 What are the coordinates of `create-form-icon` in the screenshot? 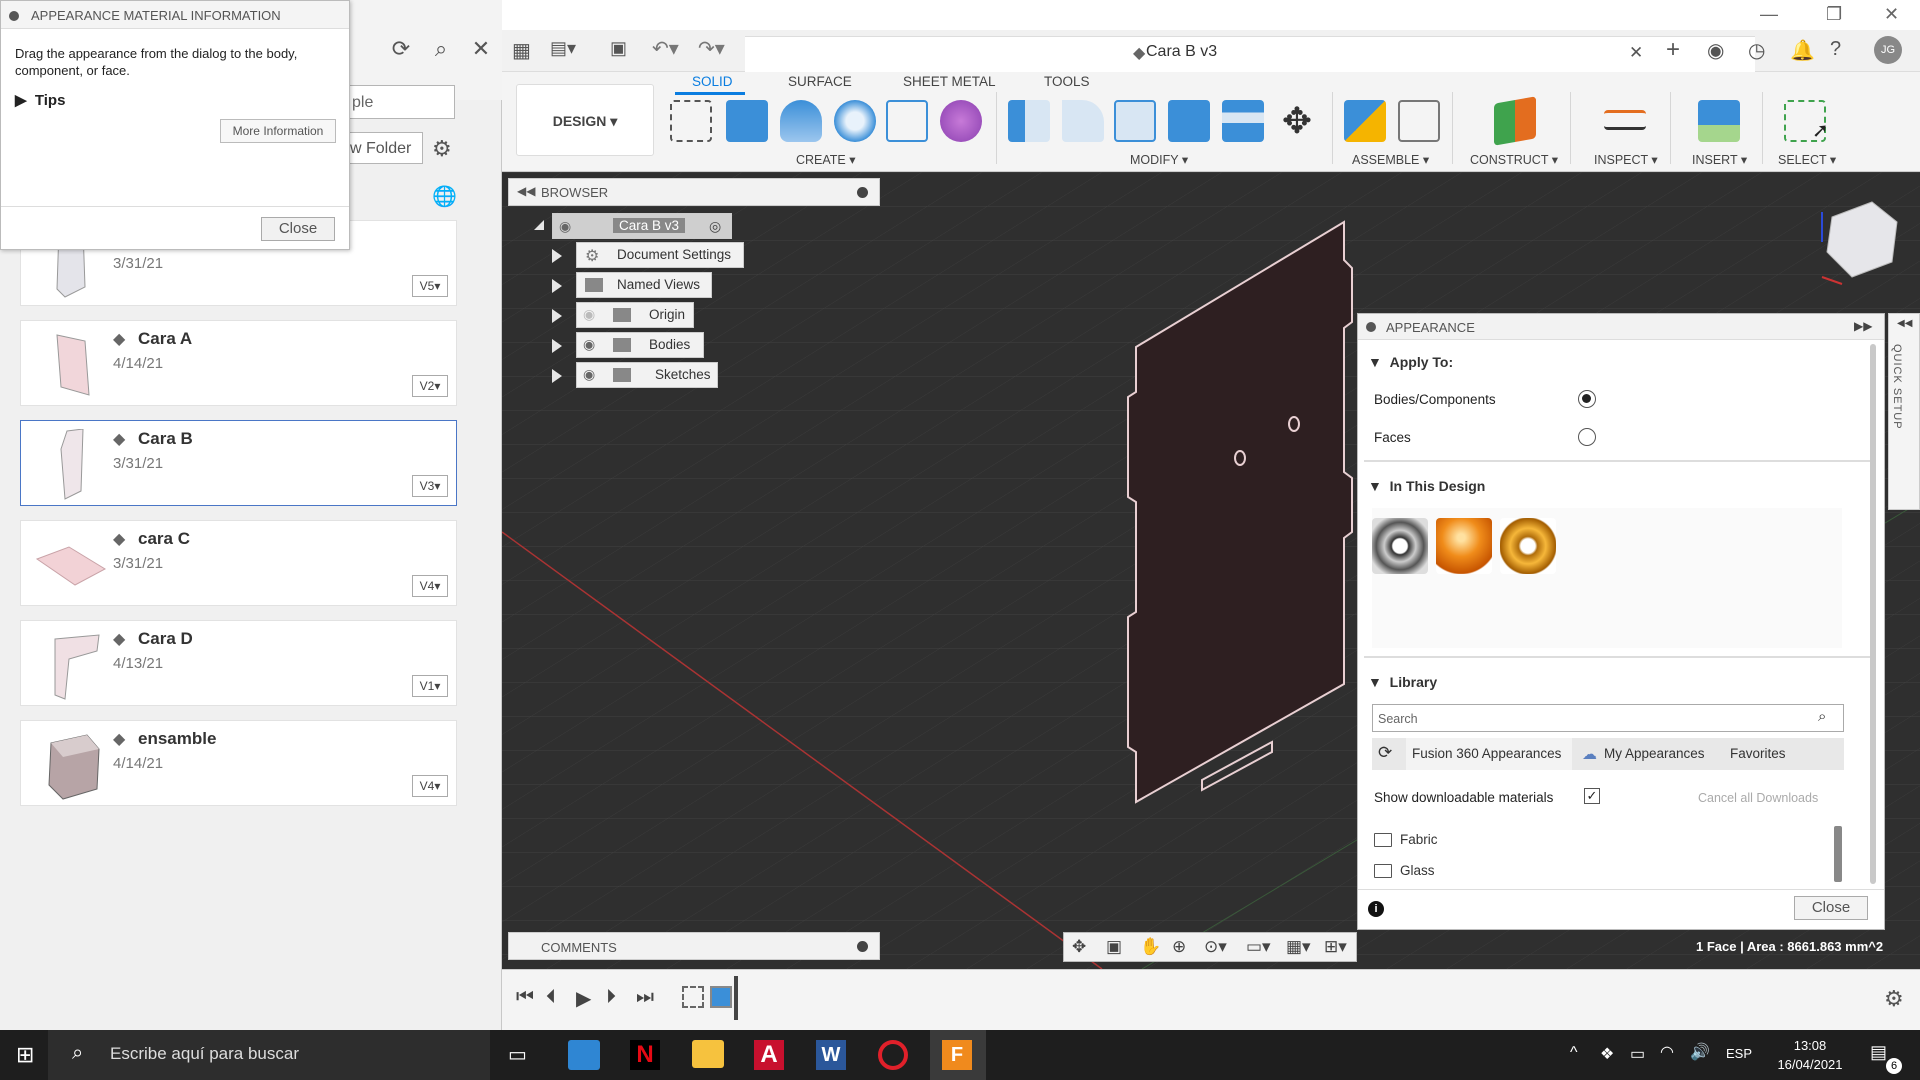 It's located at (961, 121).